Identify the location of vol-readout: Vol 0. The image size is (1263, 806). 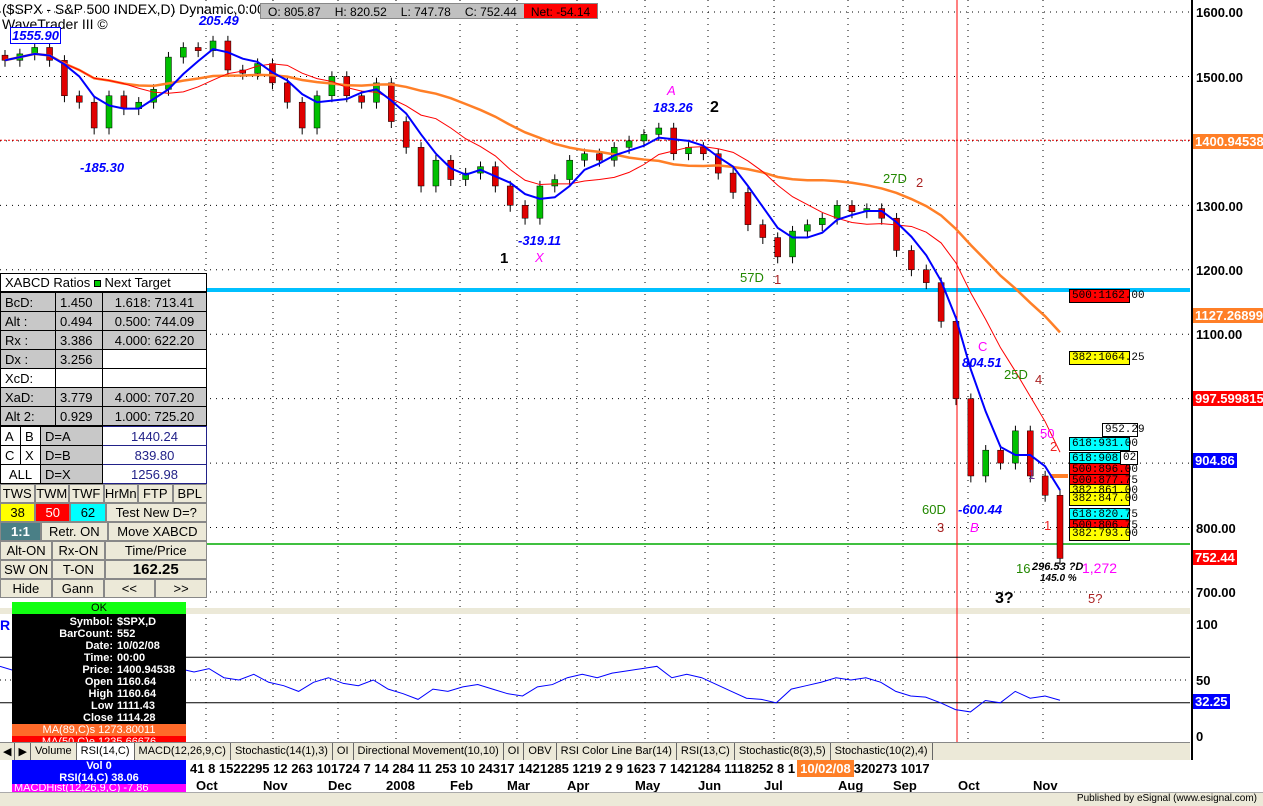
(99, 766).